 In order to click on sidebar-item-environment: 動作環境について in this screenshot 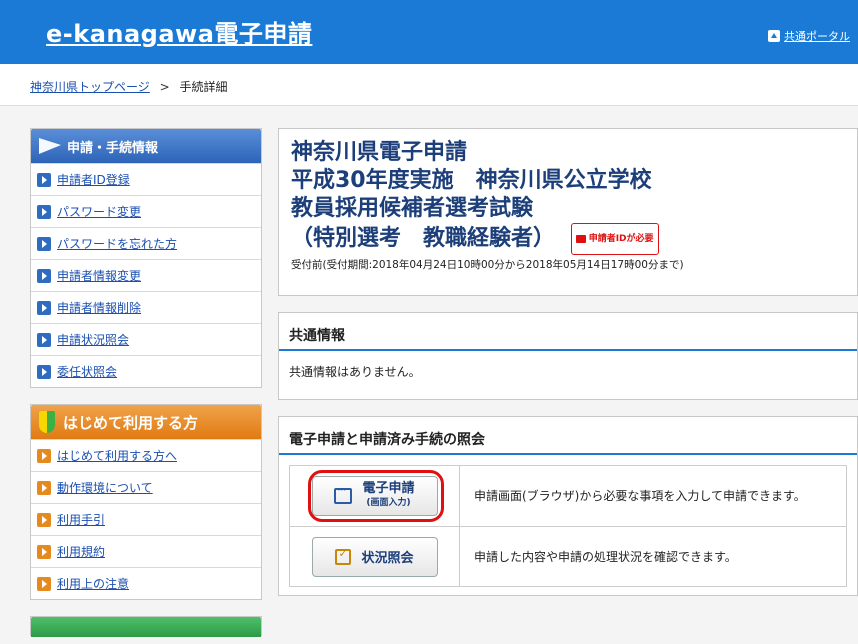, I will do `click(146, 487)`.